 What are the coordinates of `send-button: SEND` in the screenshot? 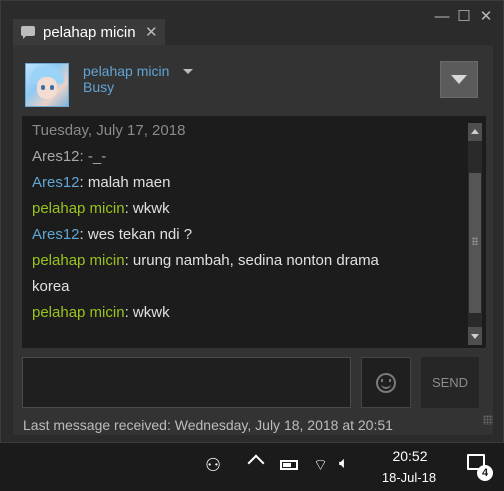 It's located at (450, 382).